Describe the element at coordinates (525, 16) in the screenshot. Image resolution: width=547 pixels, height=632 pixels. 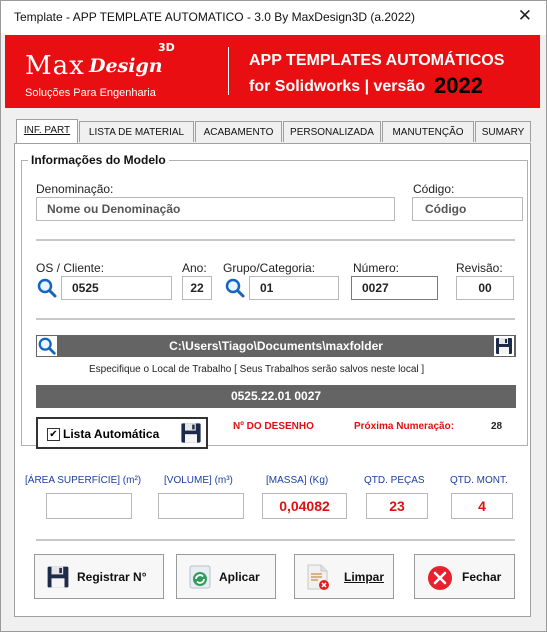
I see `close-window-button: ✕` at that location.